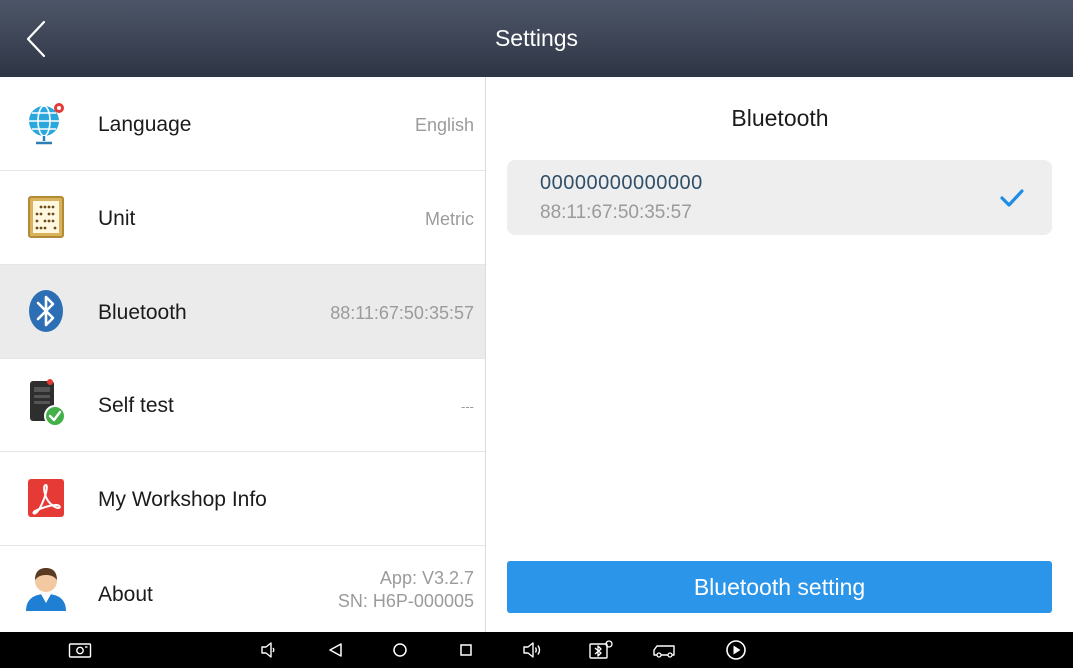 The image size is (1073, 668). Describe the element at coordinates (145, 124) in the screenshot. I see `settings-item-label: Language` at that location.